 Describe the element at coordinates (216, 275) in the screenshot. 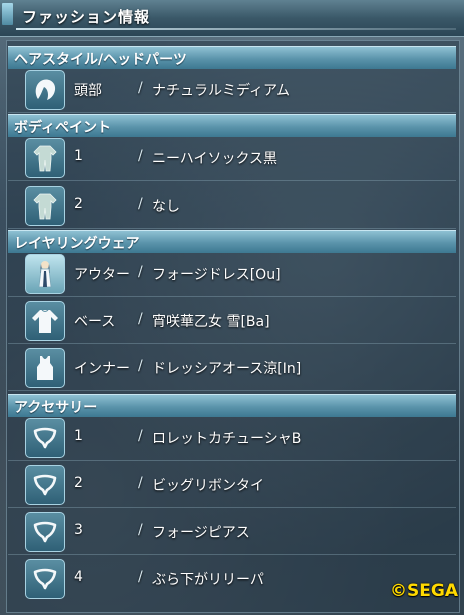

I see `row-value: フォージドレス[Ou]` at that location.